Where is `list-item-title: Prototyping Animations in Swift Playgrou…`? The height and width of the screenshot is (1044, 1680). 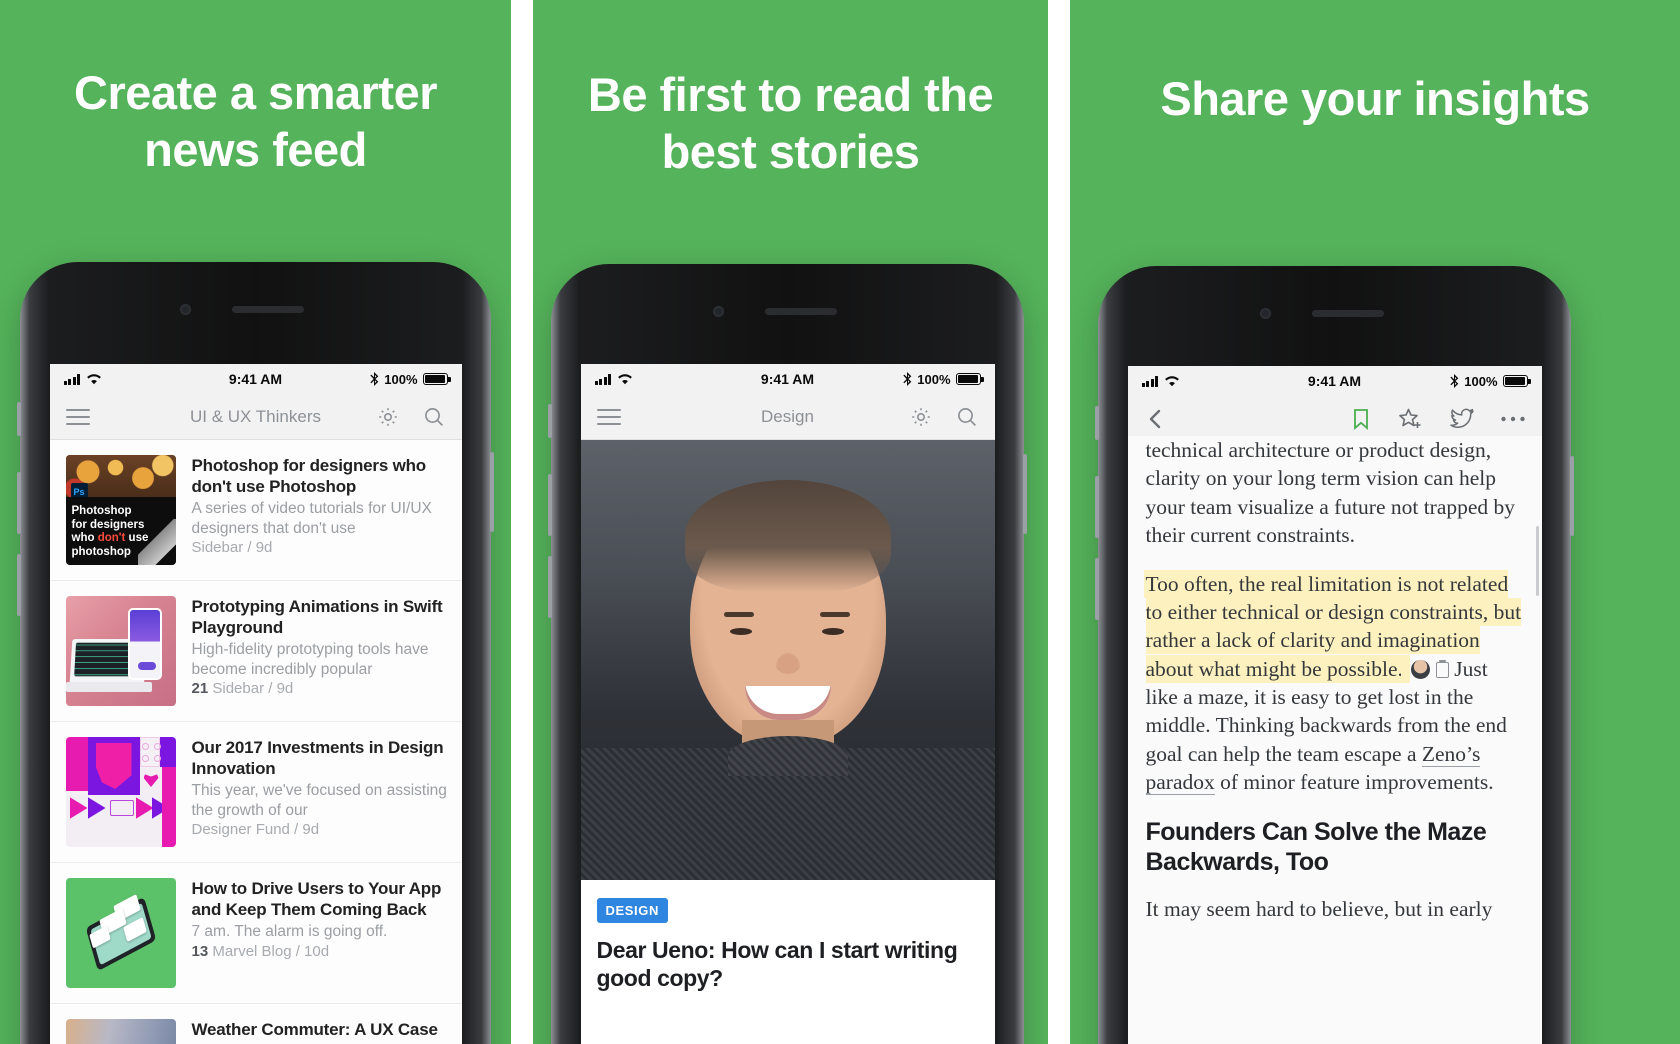
list-item-title: Prototyping Animations in Swift Playgrou… is located at coordinates (317, 617).